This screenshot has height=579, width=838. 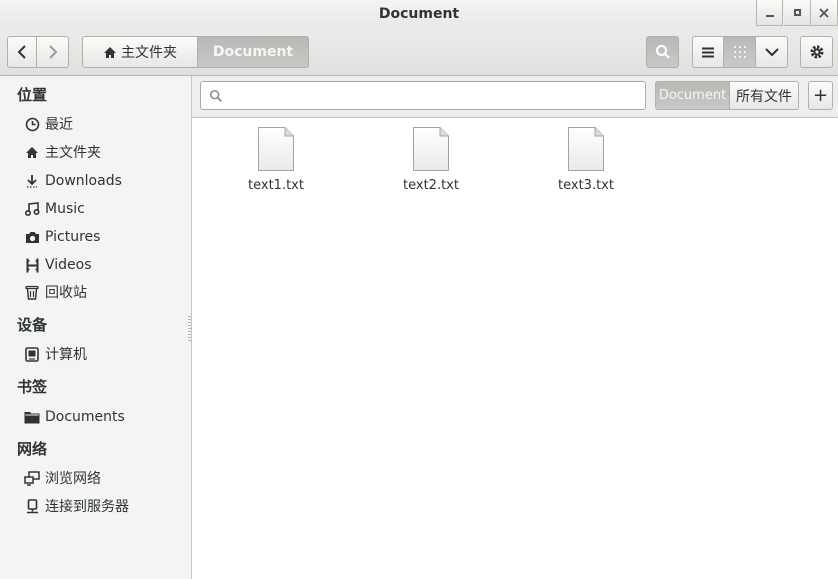 I want to click on sidebar-item-music: Music, so click(x=54, y=209).